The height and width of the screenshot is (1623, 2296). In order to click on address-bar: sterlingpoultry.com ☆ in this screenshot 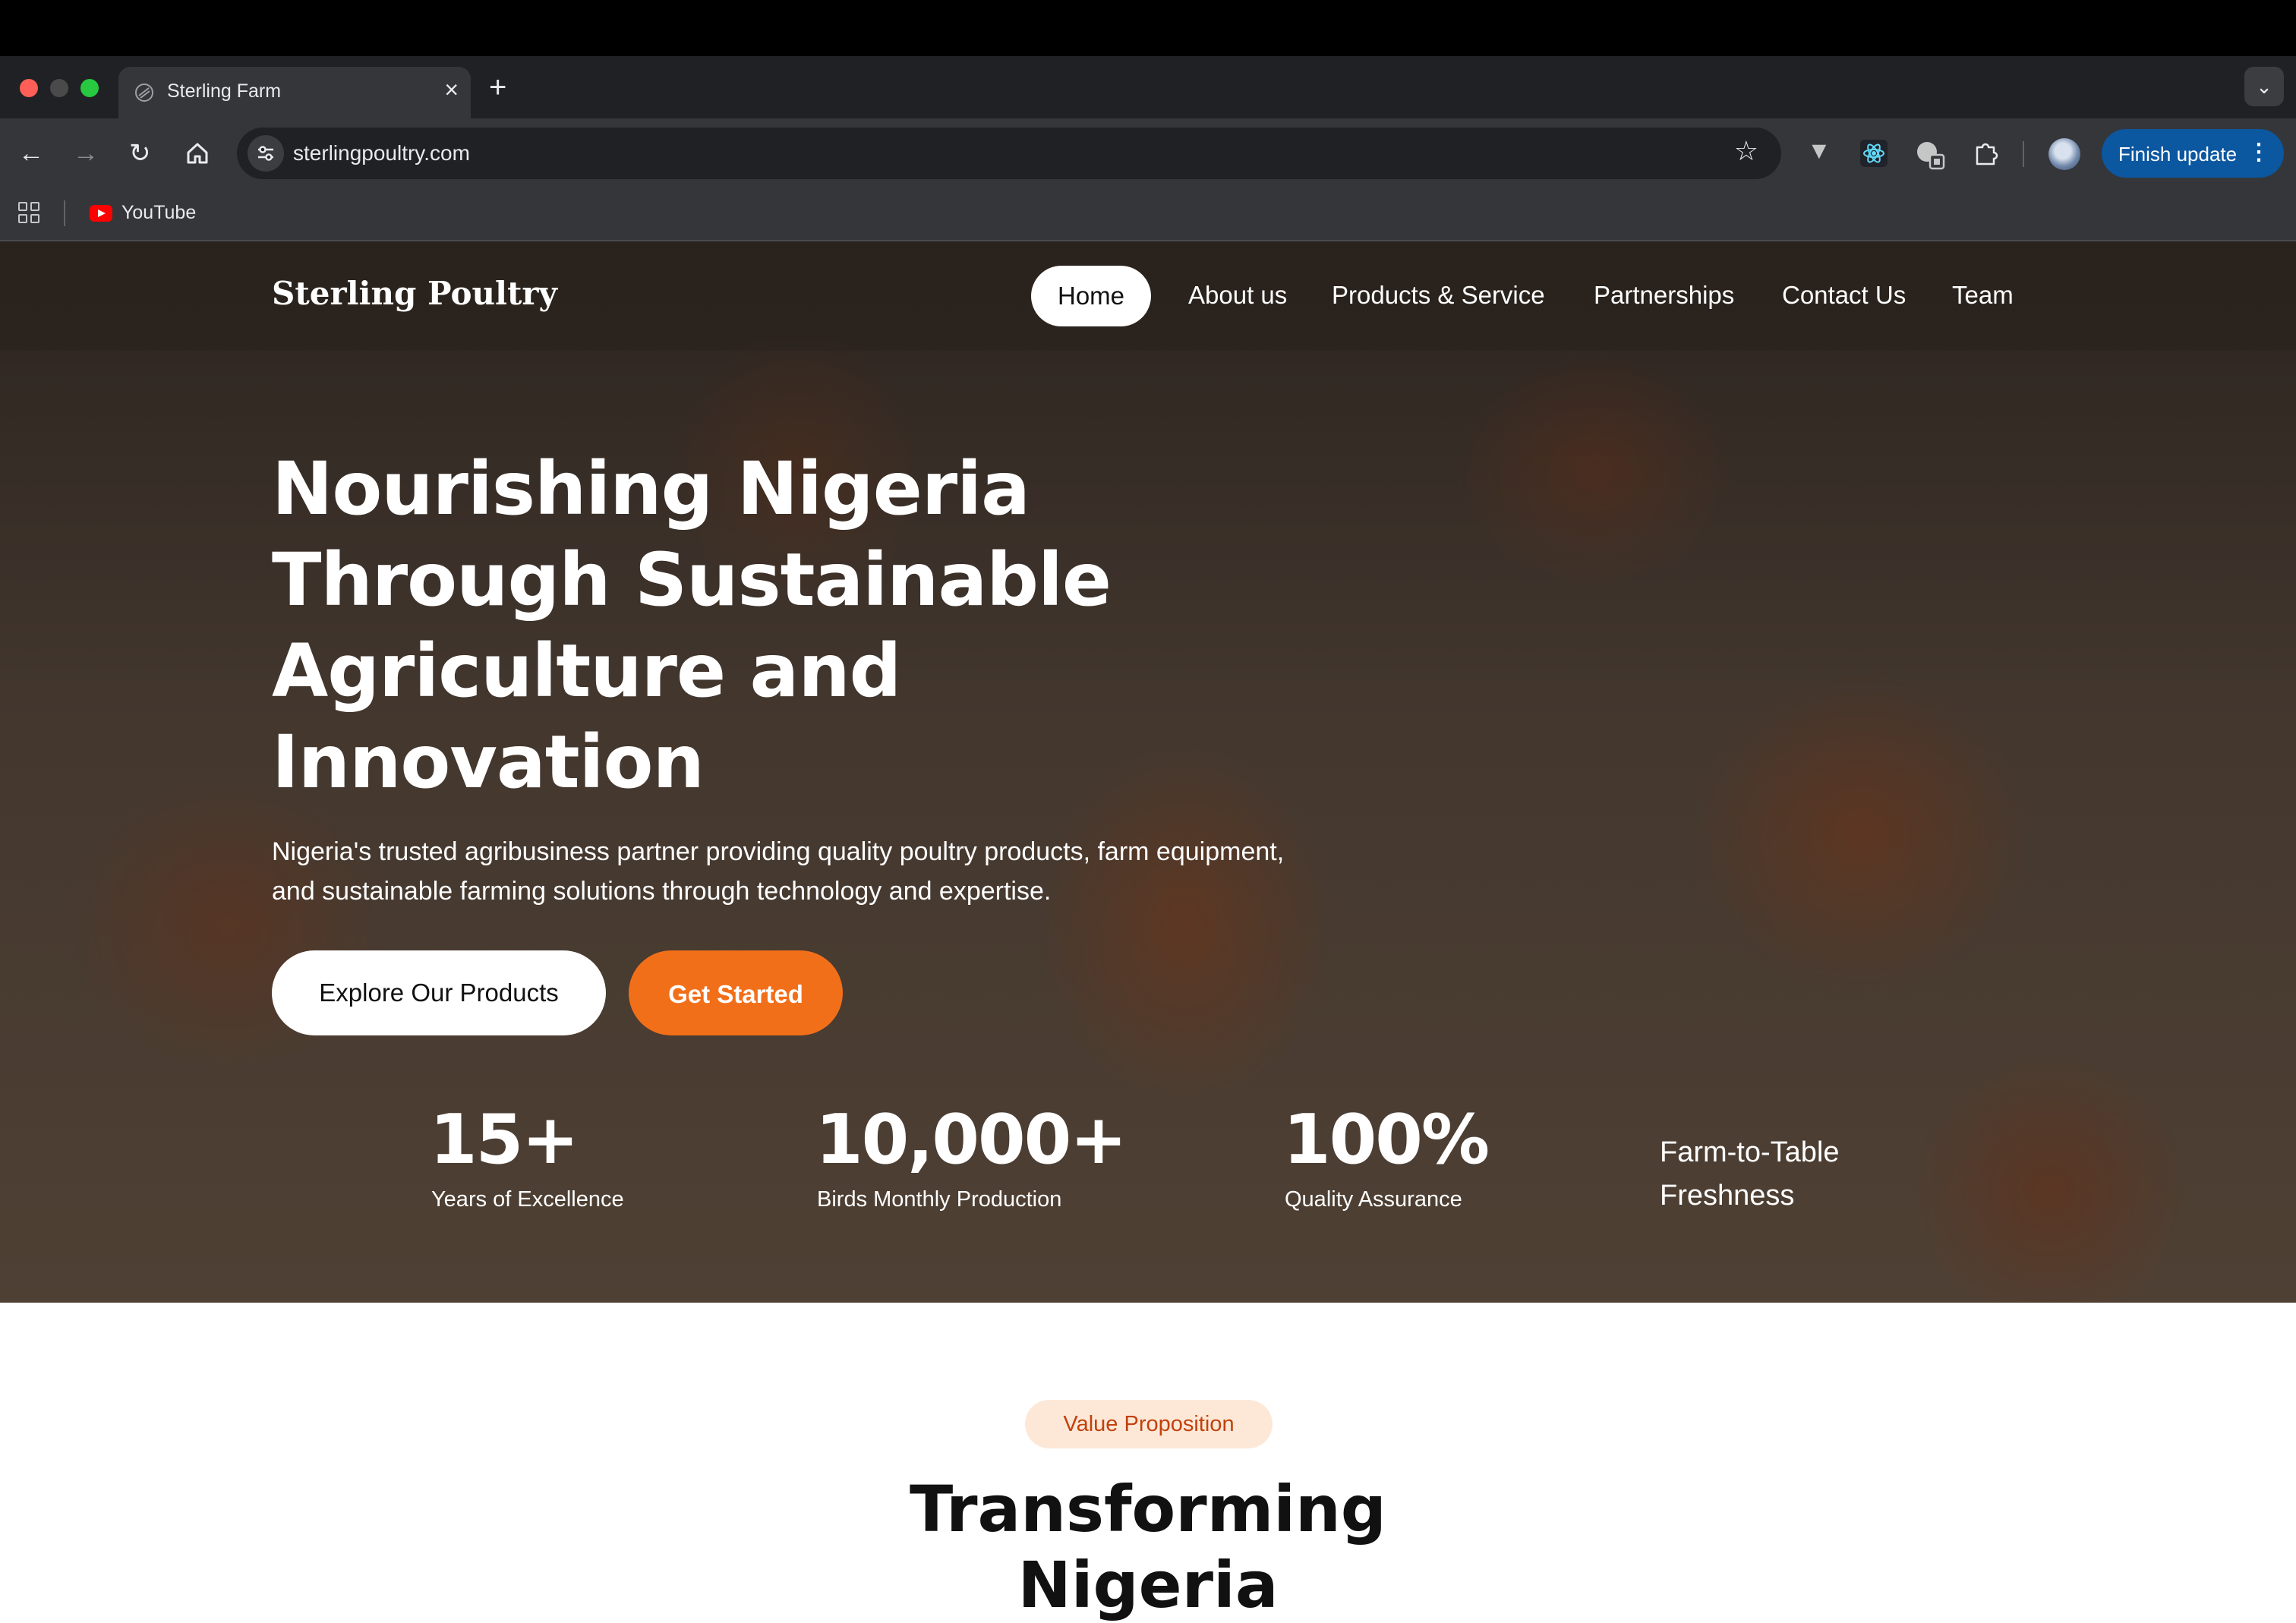, I will do `click(1009, 153)`.